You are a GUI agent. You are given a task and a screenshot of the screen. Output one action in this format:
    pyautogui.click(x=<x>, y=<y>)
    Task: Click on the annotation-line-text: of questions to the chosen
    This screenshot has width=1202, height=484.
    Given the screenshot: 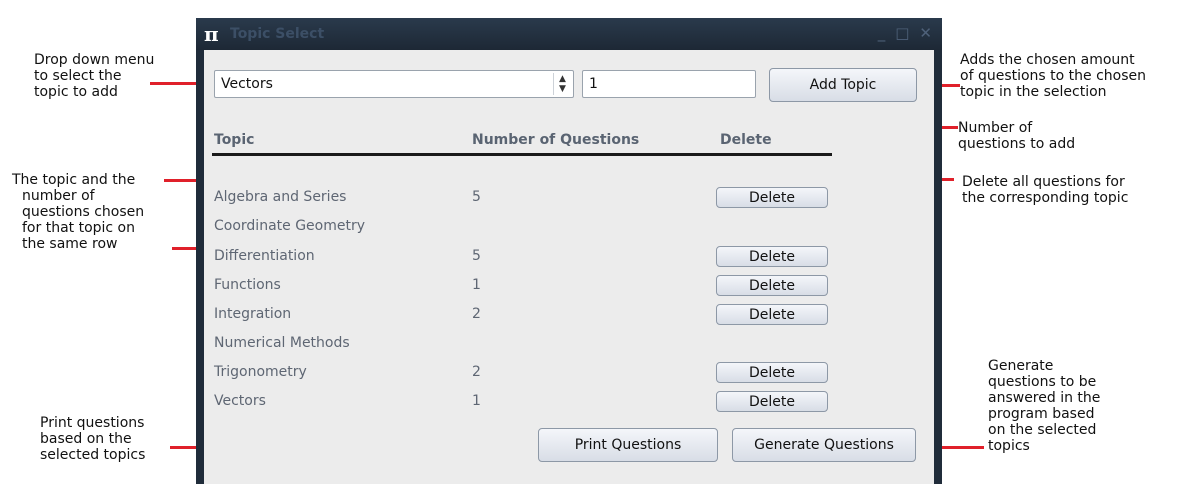 What is the action you would take?
    pyautogui.click(x=1053, y=76)
    